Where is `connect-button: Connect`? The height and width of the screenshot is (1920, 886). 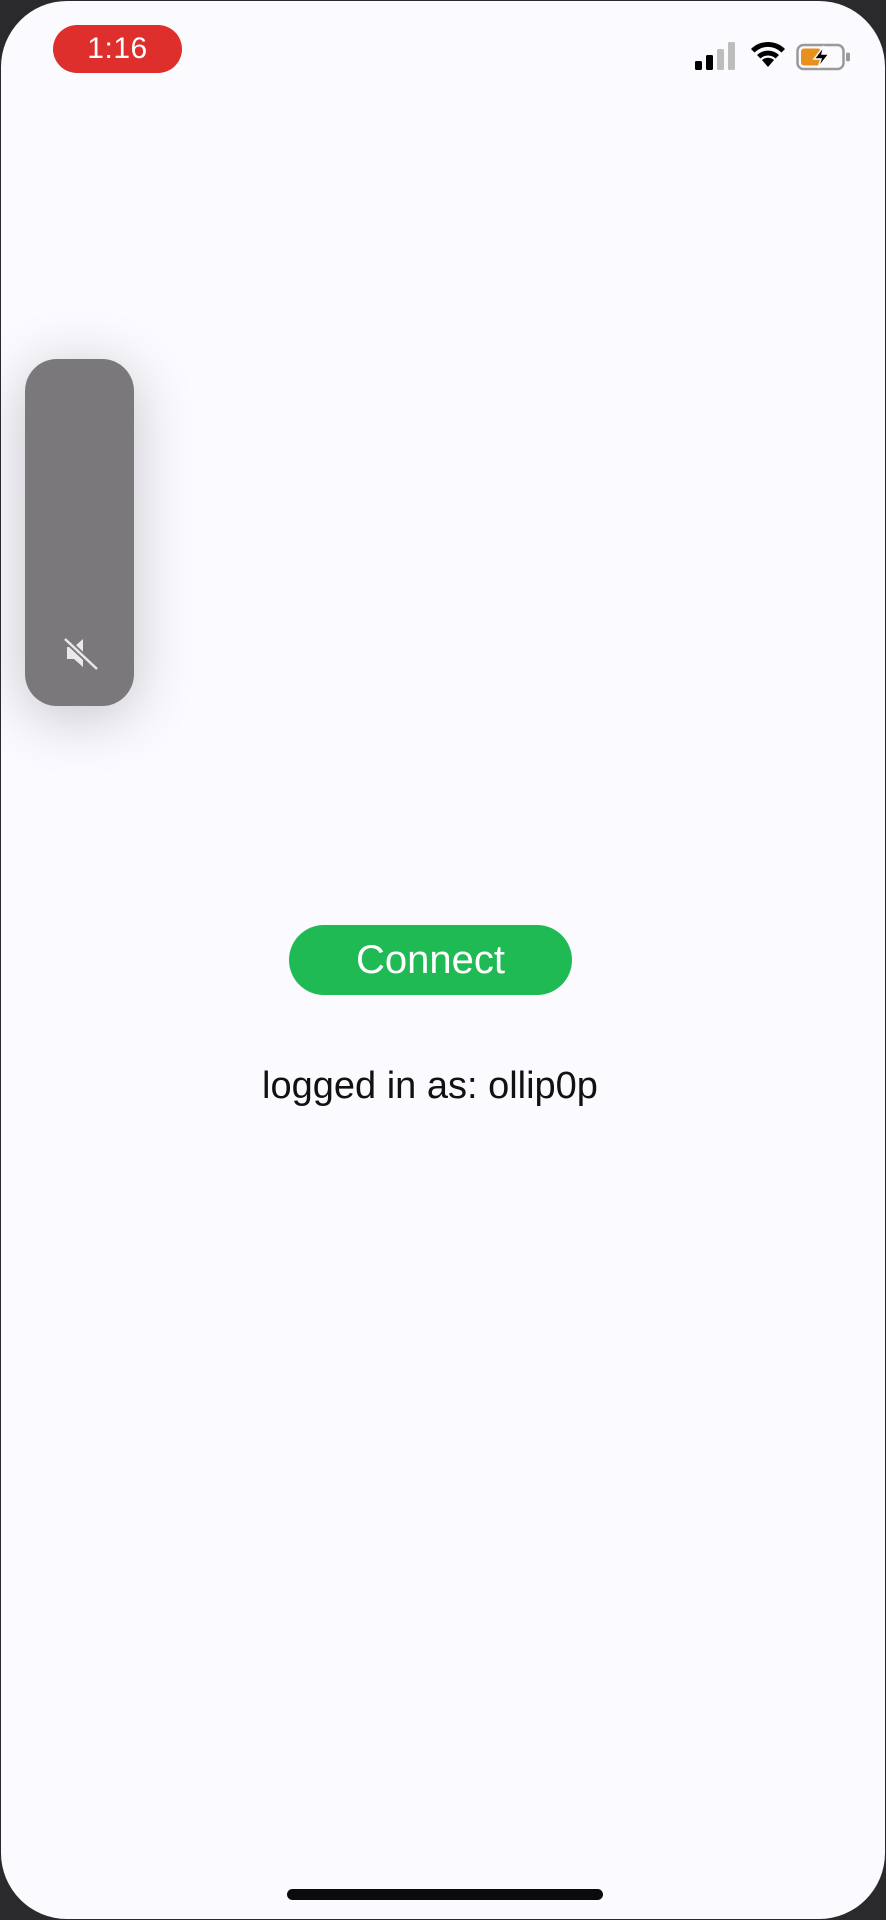 connect-button: Connect is located at coordinates (430, 960).